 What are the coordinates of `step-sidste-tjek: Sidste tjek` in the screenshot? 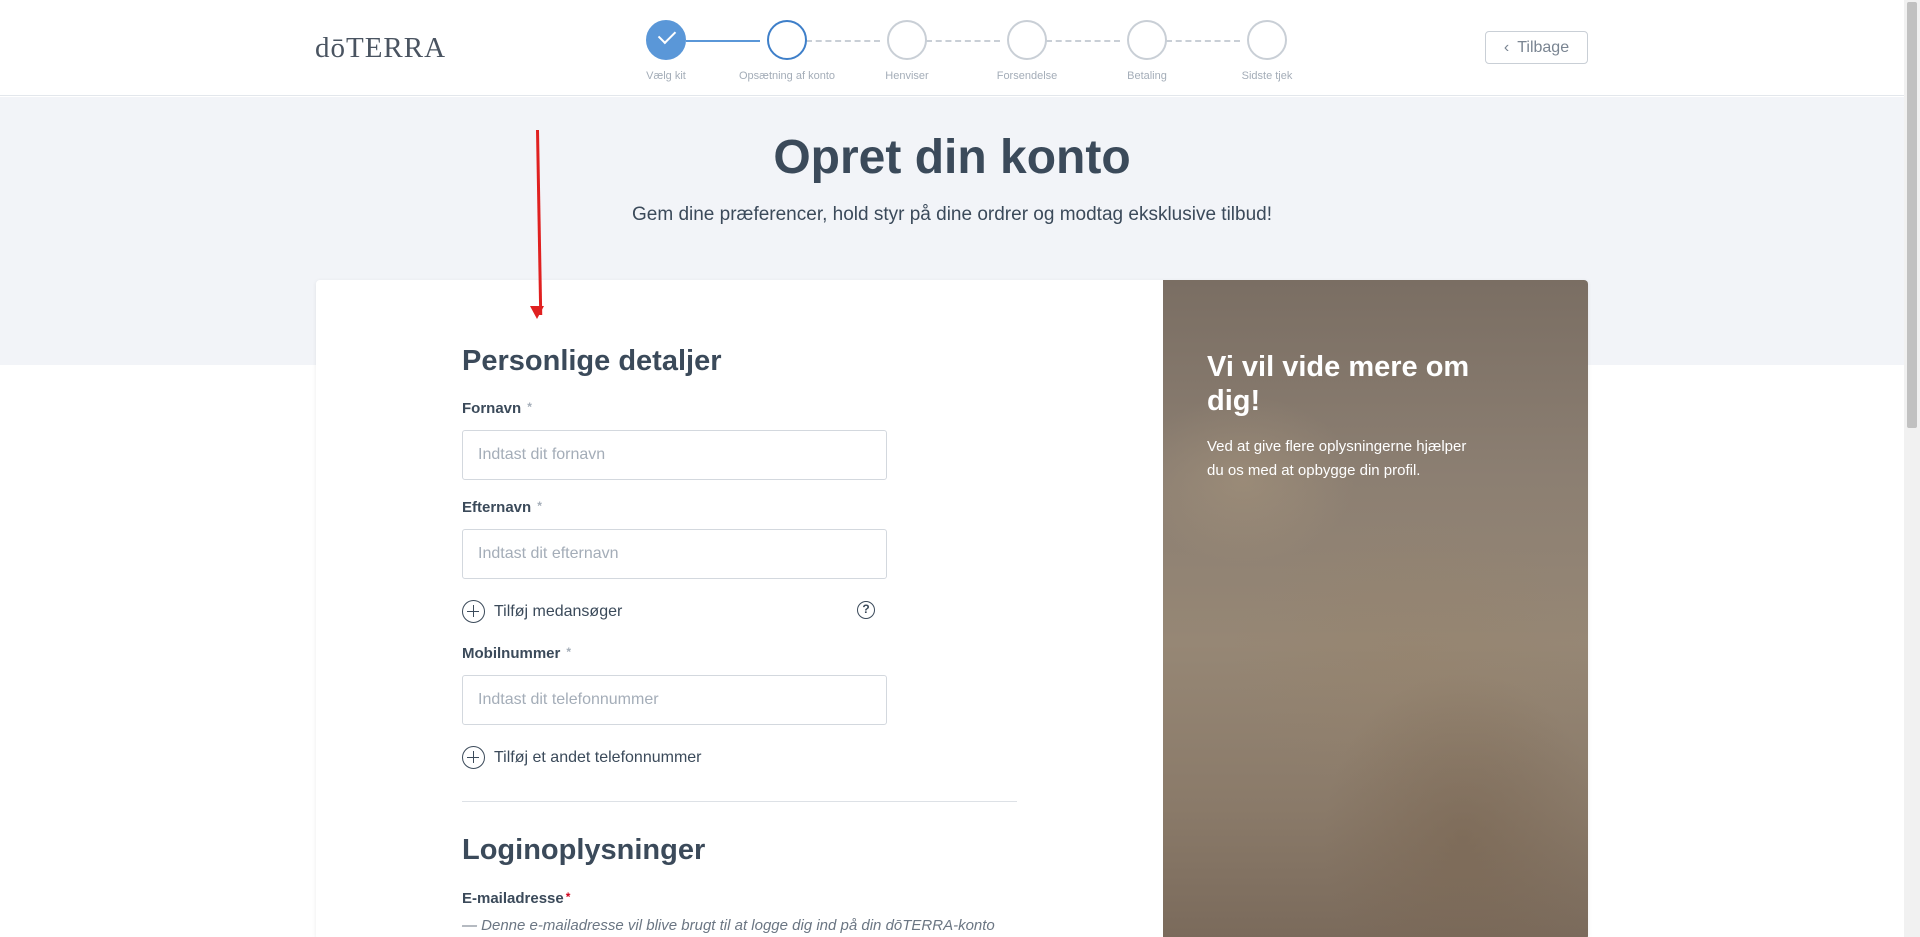 It's located at (1267, 50).